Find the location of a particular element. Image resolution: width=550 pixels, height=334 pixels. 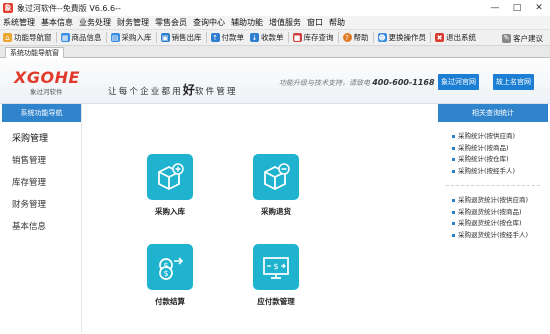

menu-value-added: 增值服务 is located at coordinates (285, 22).